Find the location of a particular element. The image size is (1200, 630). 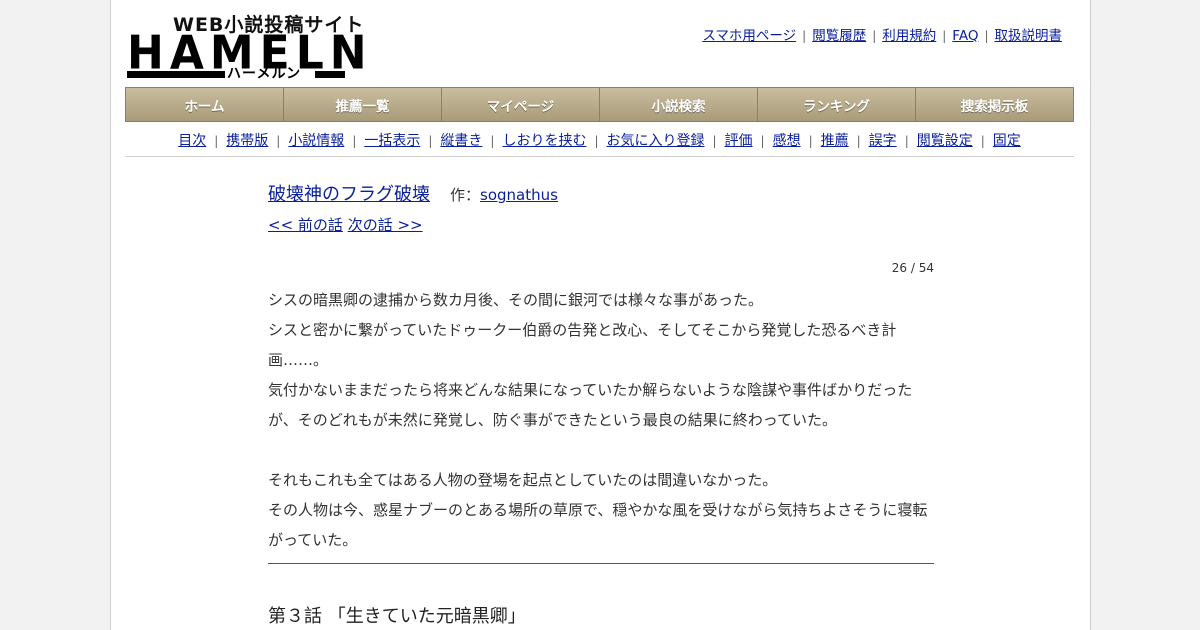

terms-link: 利用規約 is located at coordinates (909, 36).